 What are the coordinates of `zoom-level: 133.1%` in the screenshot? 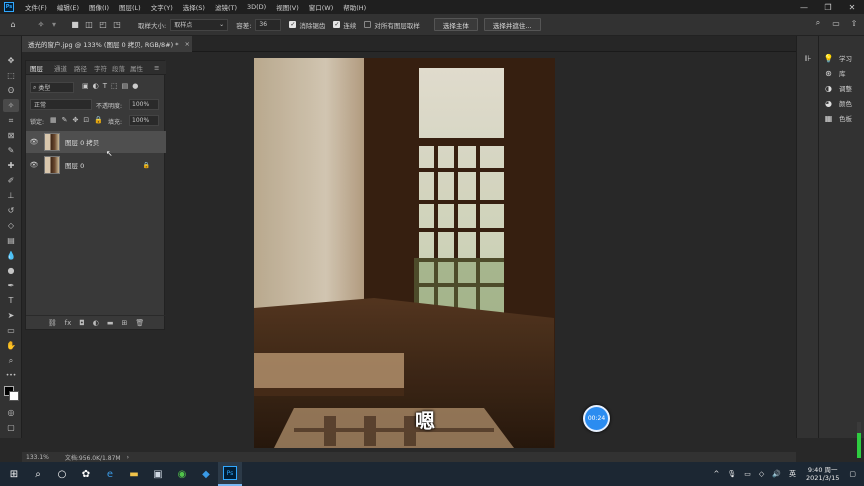 It's located at (37, 457).